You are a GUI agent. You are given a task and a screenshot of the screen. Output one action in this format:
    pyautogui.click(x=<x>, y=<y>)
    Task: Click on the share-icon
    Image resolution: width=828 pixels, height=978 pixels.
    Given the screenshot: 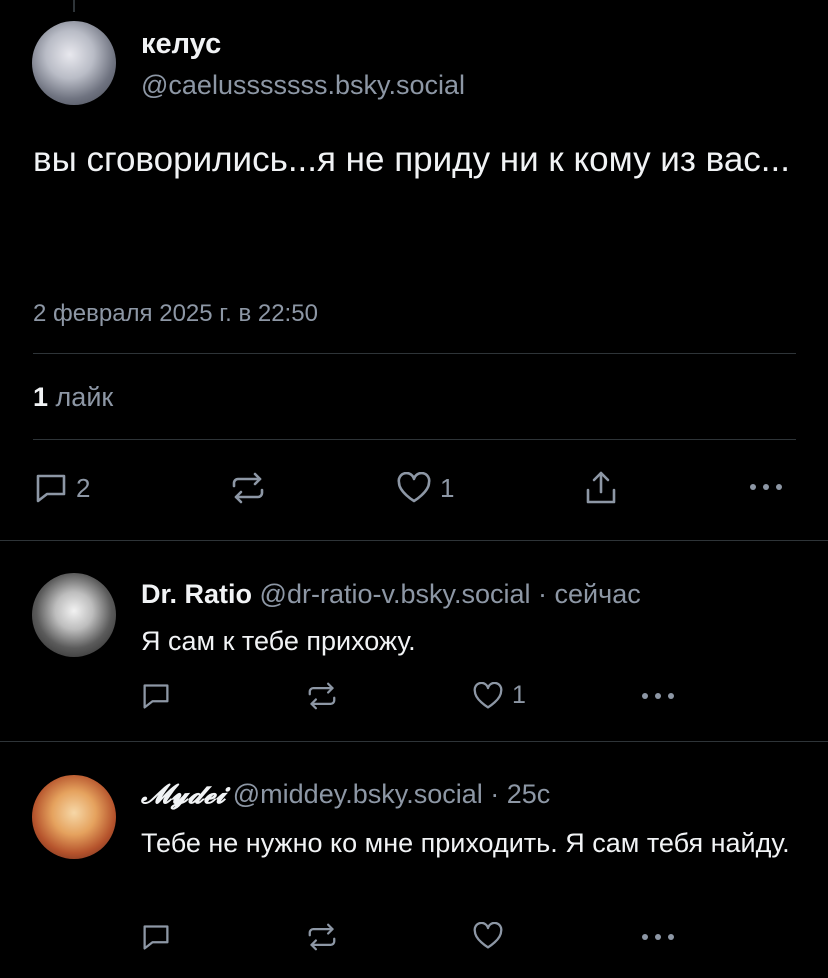 What is the action you would take?
    pyautogui.click(x=601, y=487)
    